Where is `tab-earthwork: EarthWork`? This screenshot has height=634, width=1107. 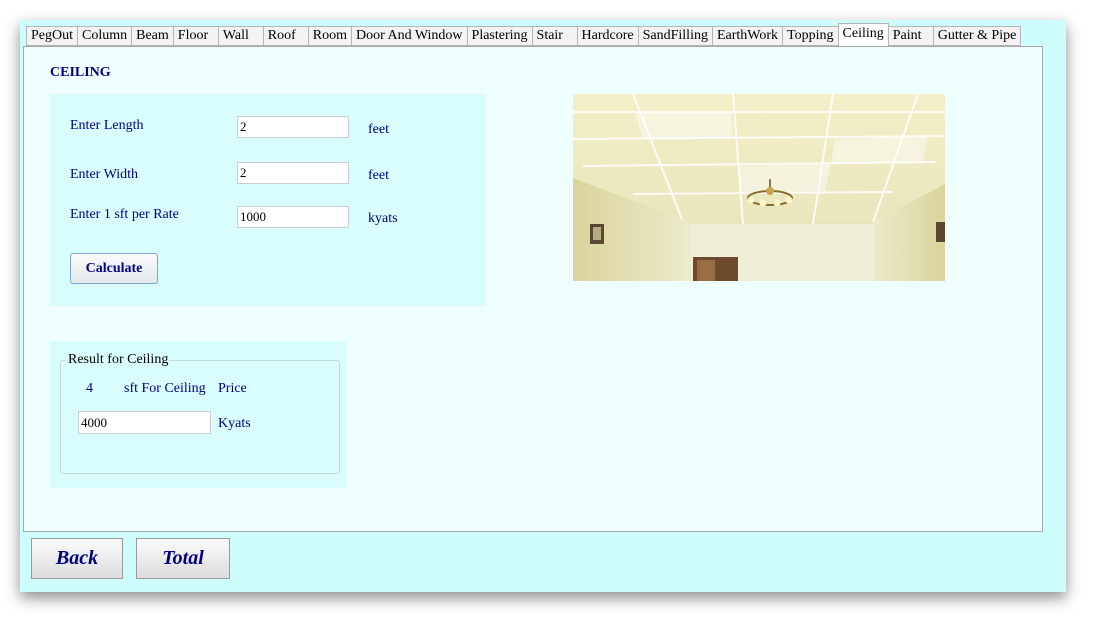
tab-earthwork: EarthWork is located at coordinates (747, 36).